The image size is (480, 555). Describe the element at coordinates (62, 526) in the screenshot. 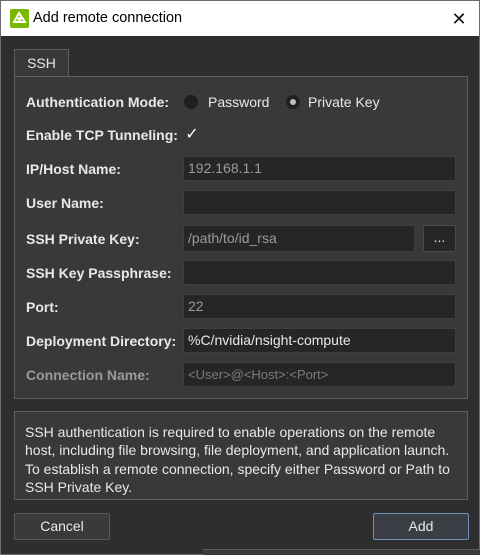

I see `cancel-button: Cancel` at that location.